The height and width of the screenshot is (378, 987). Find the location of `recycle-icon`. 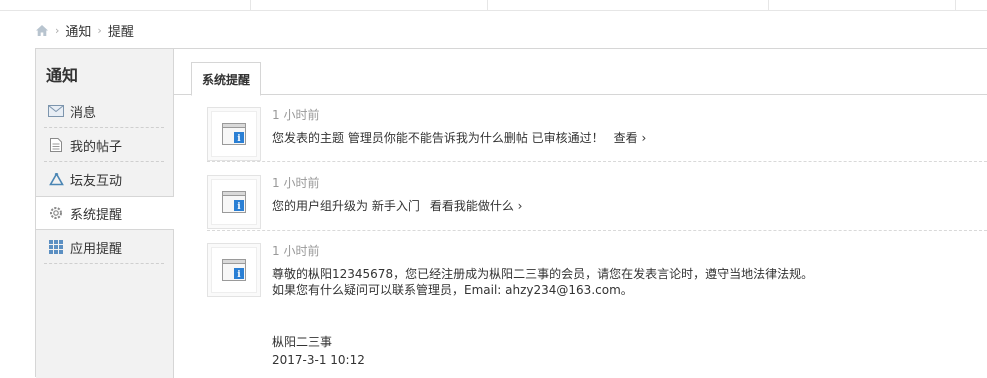

recycle-icon is located at coordinates (56, 179).